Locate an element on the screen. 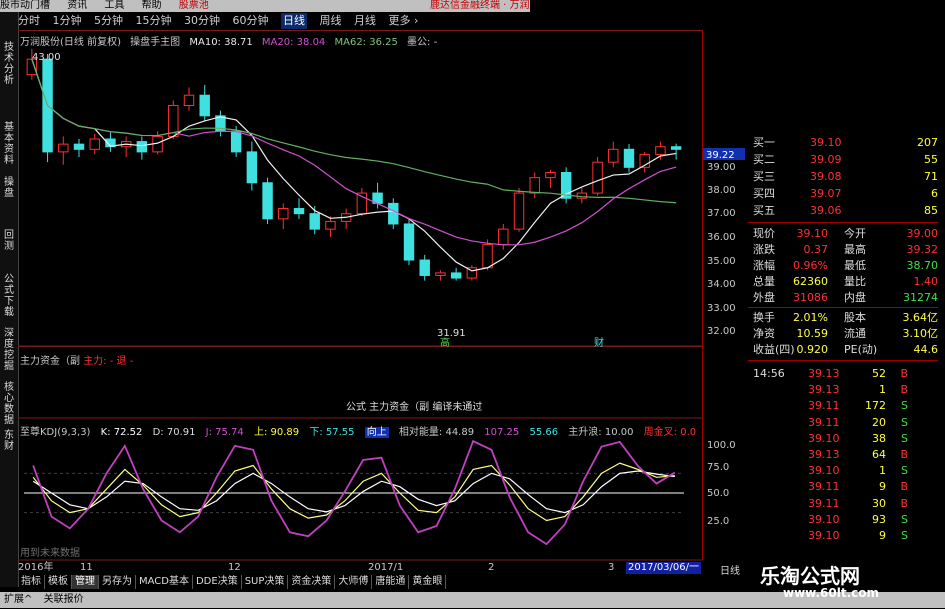 The image size is (945, 609). trade-side: B is located at coordinates (904, 454).